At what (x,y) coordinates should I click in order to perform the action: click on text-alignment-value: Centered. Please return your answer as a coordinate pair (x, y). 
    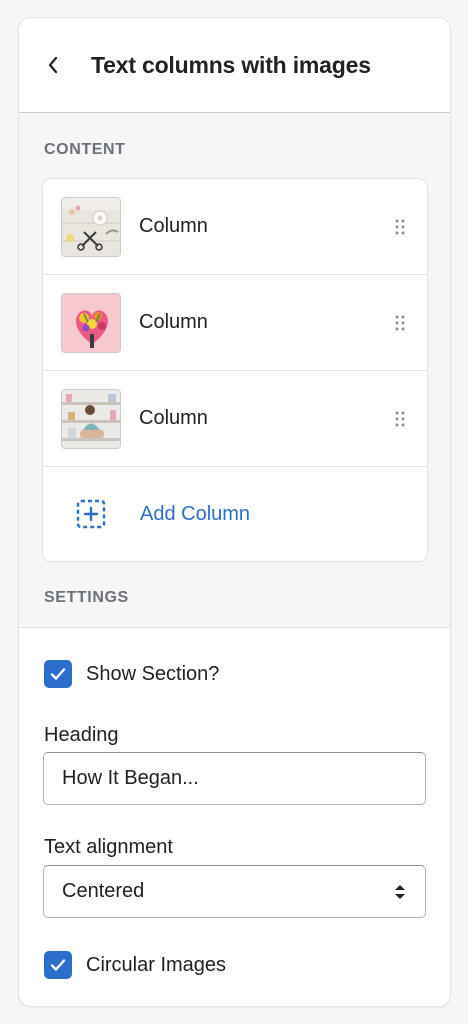
    Looking at the image, I should click on (103, 891).